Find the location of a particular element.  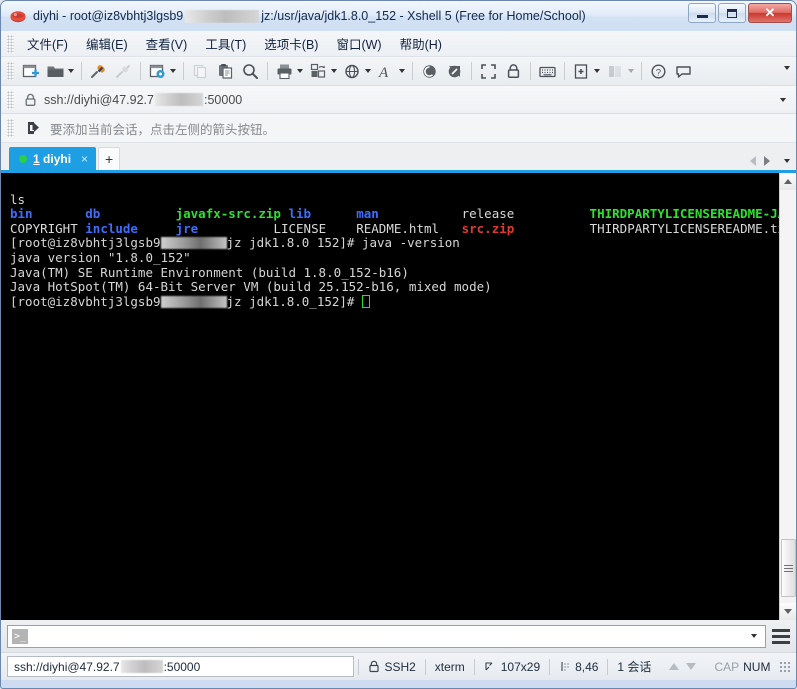

scrollbar-grip is located at coordinates (788, 568).